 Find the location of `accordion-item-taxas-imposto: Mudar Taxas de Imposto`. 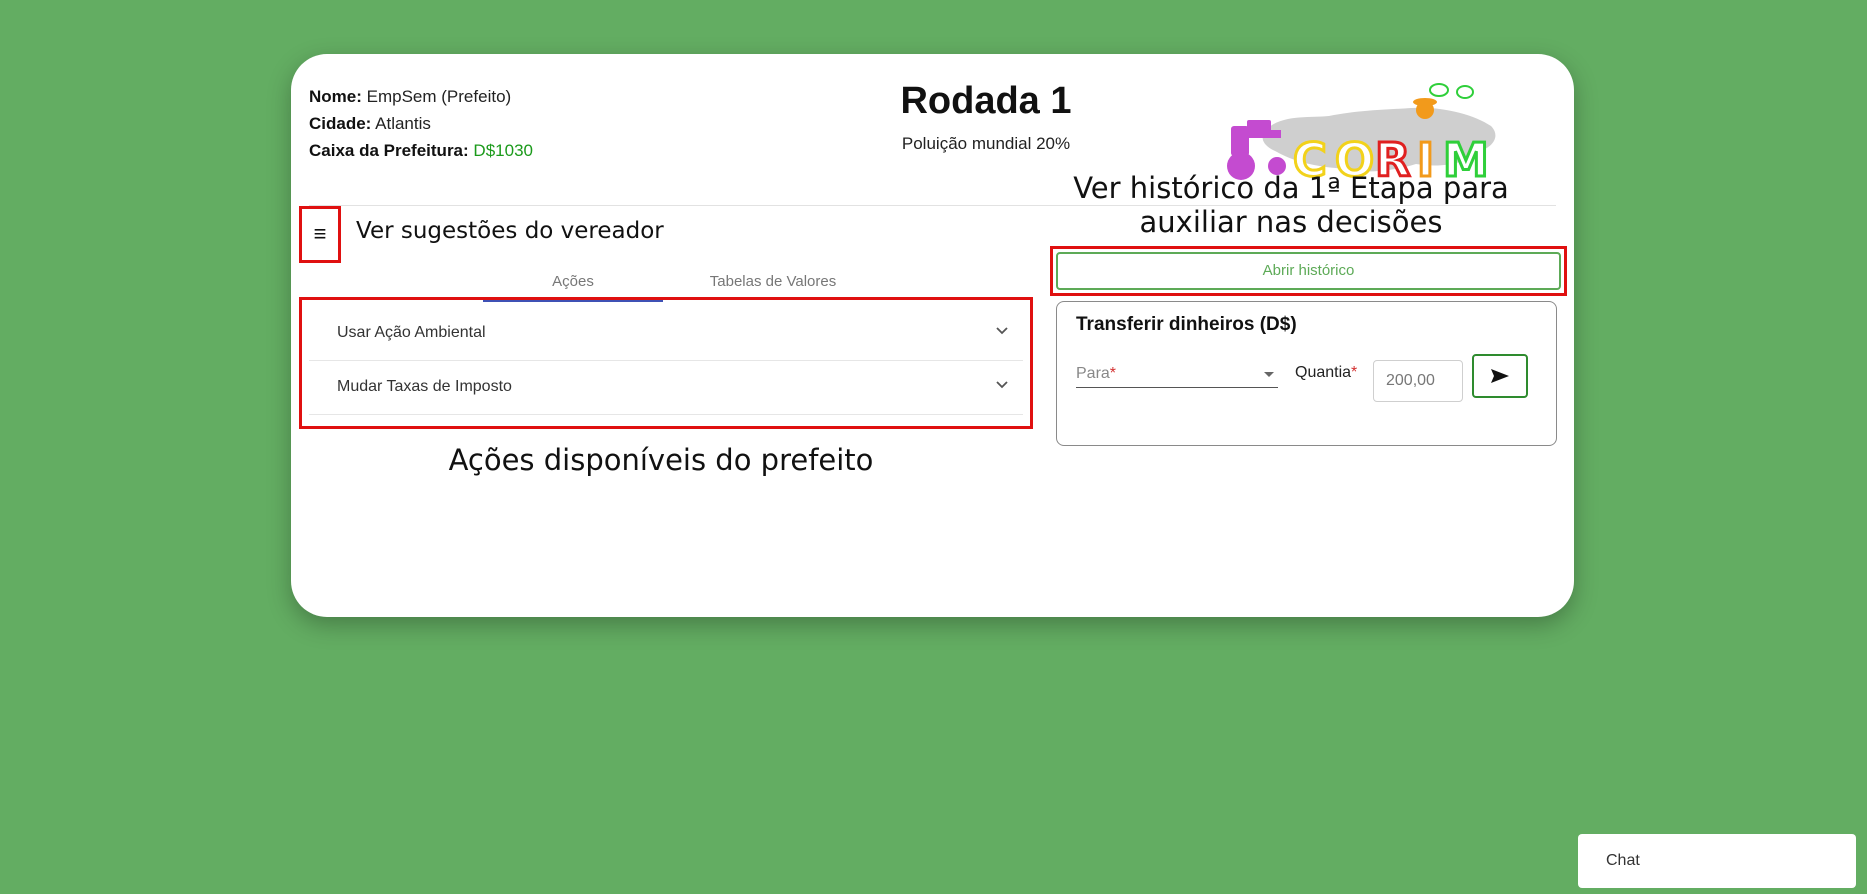

accordion-item-taxas-imposto: Mudar Taxas de Imposto is located at coordinates (666, 388).